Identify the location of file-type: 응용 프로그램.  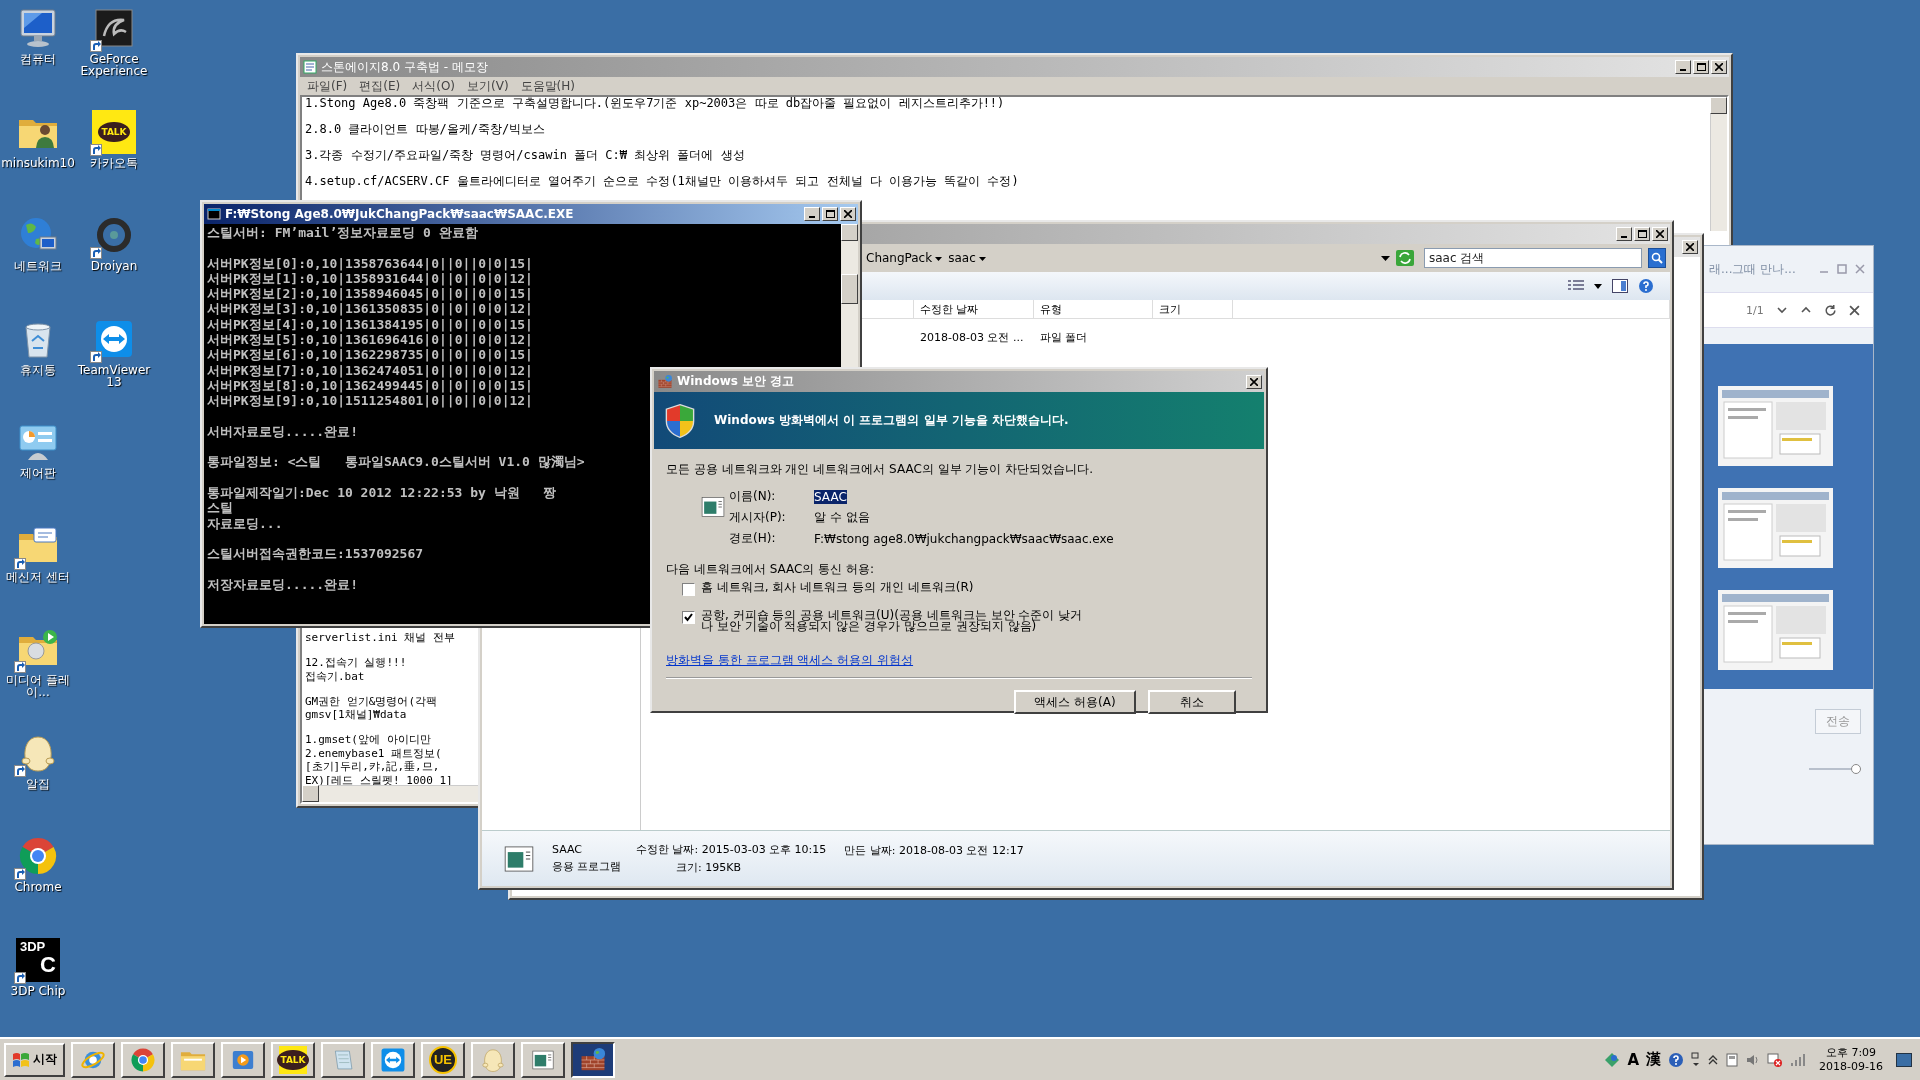
(587, 866).